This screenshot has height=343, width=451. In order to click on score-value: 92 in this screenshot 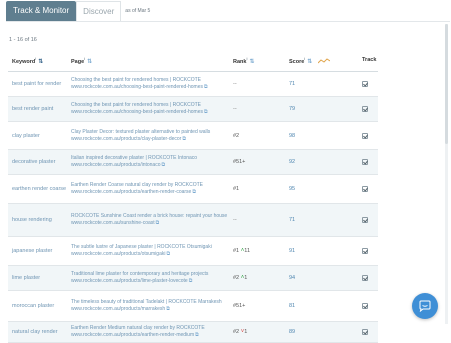, I will do `click(292, 162)`.